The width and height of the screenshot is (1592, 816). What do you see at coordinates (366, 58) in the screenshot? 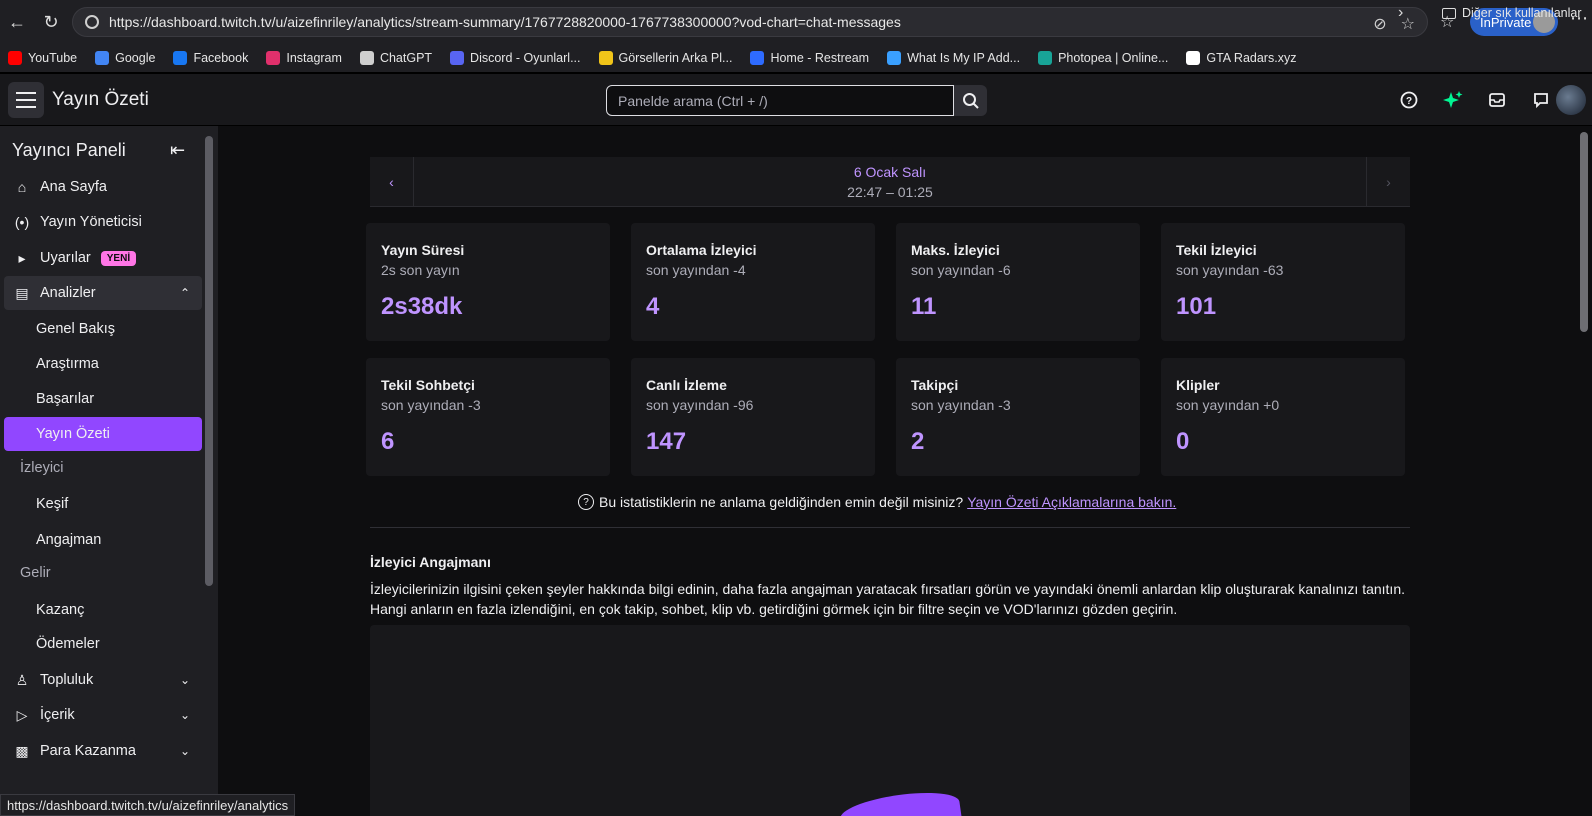
I see `chatgpt-icon` at bounding box center [366, 58].